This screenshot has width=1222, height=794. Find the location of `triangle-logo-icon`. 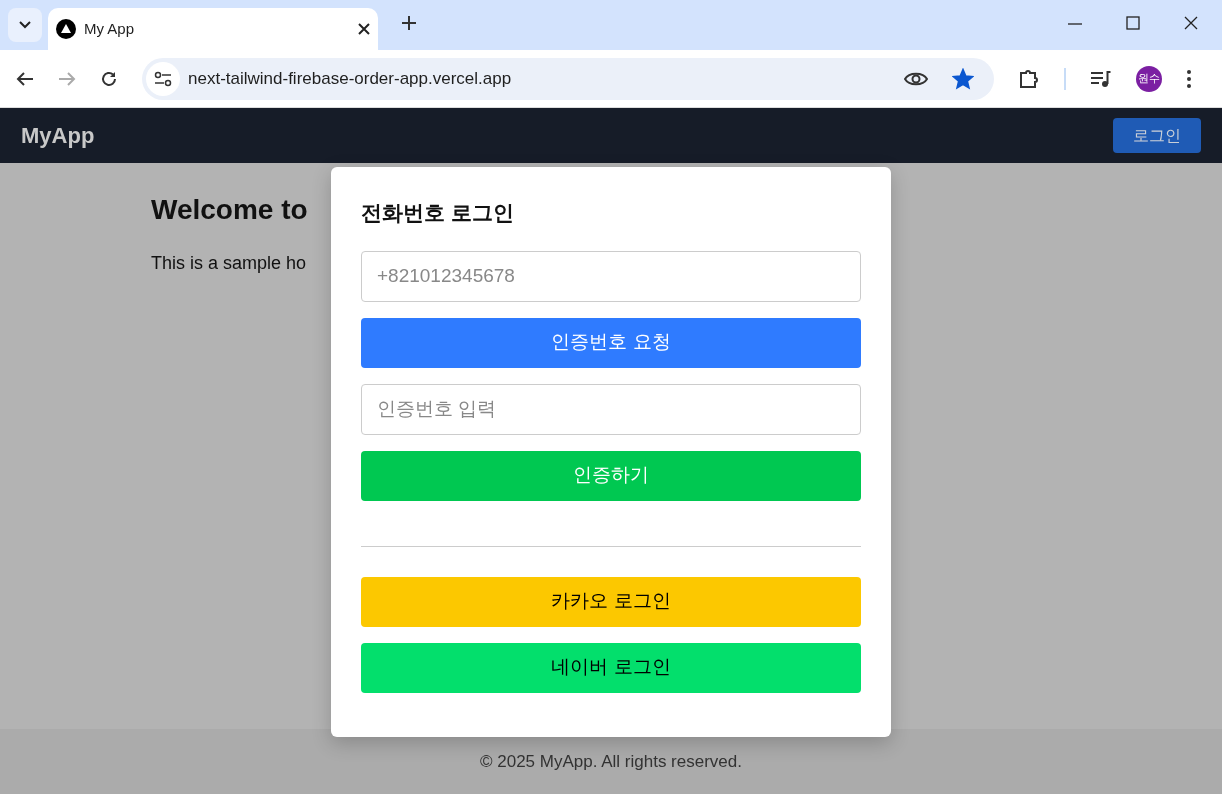

triangle-logo-icon is located at coordinates (66, 29).